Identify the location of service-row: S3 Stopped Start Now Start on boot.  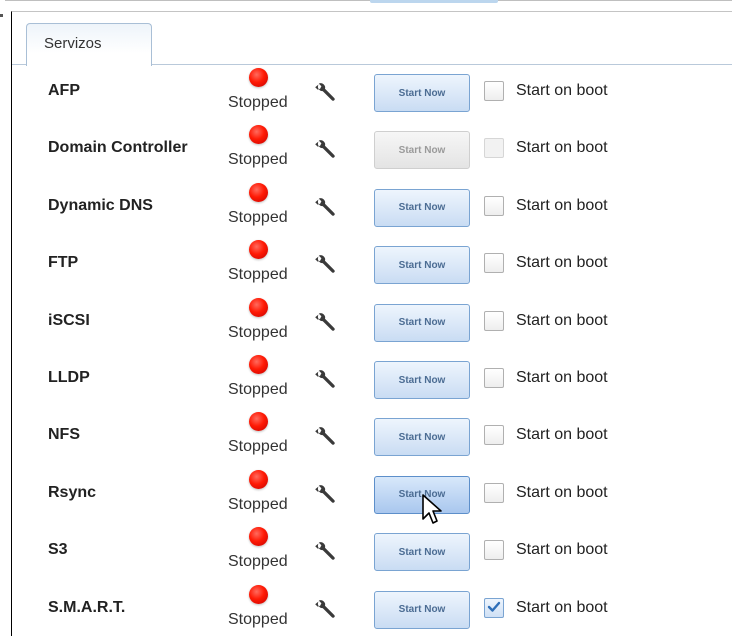
(372, 552).